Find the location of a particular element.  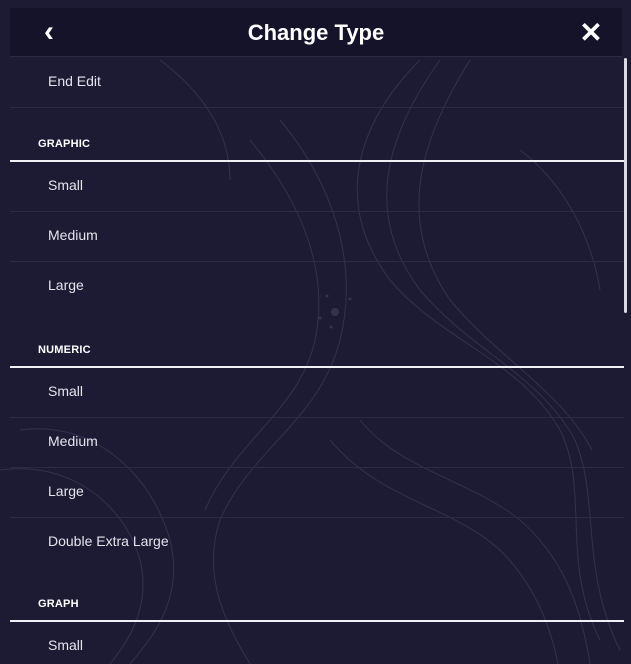

section-numeric: NUMERIC is located at coordinates (317, 354).